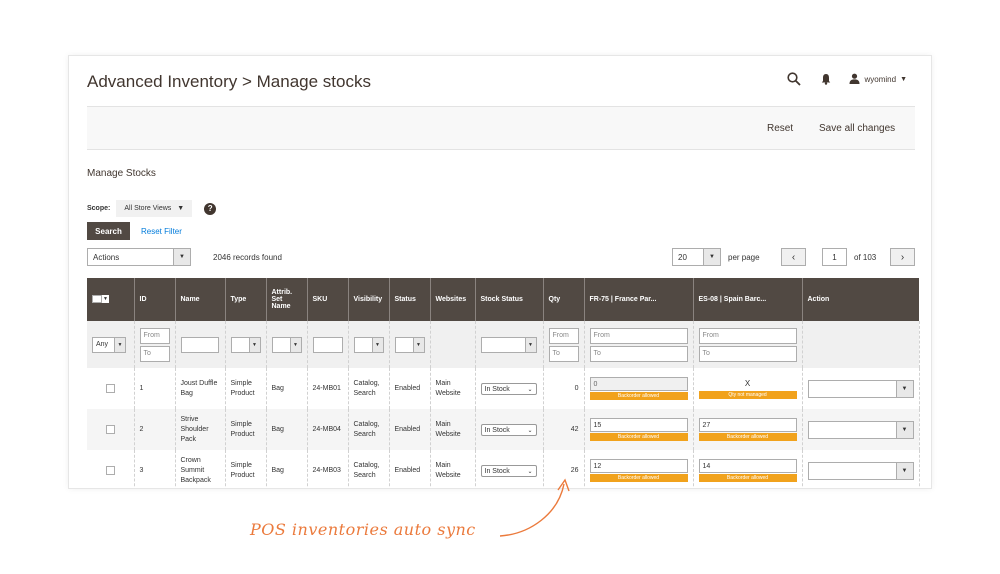  I want to click on next-page-button: ›, so click(902, 257).